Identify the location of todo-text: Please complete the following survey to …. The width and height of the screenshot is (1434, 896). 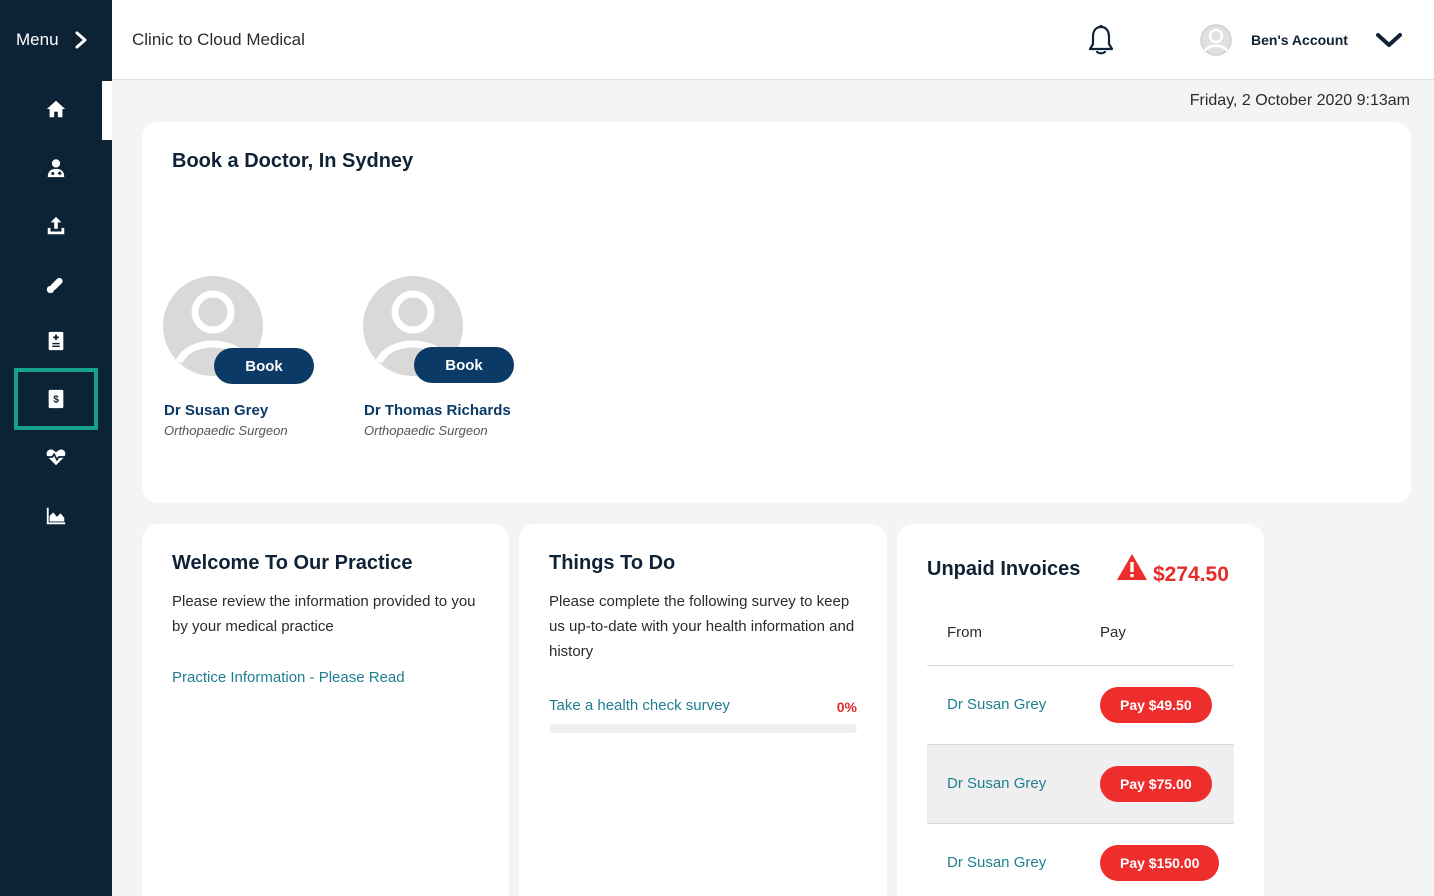
(702, 626).